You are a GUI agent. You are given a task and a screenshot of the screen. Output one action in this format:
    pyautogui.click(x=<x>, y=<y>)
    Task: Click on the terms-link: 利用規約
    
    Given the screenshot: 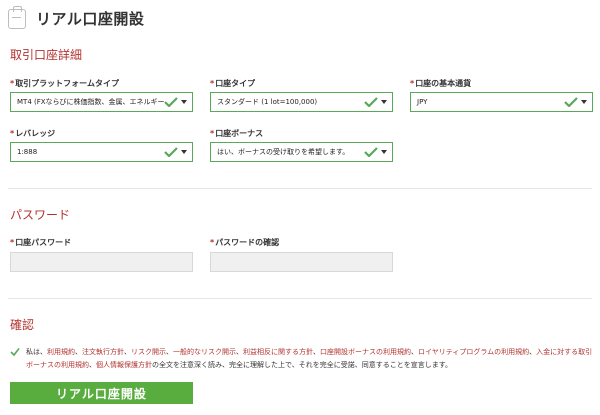 What is the action you would take?
    pyautogui.click(x=61, y=352)
    